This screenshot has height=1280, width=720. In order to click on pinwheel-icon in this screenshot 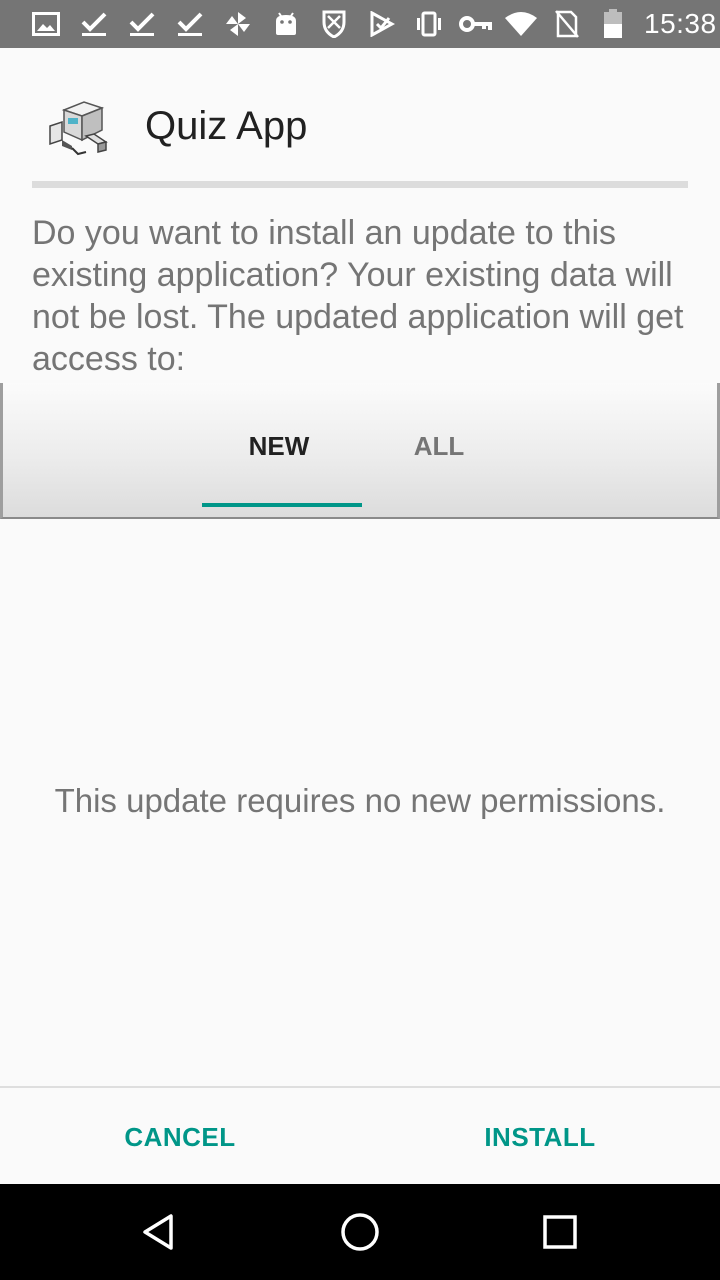, I will do `click(238, 24)`.